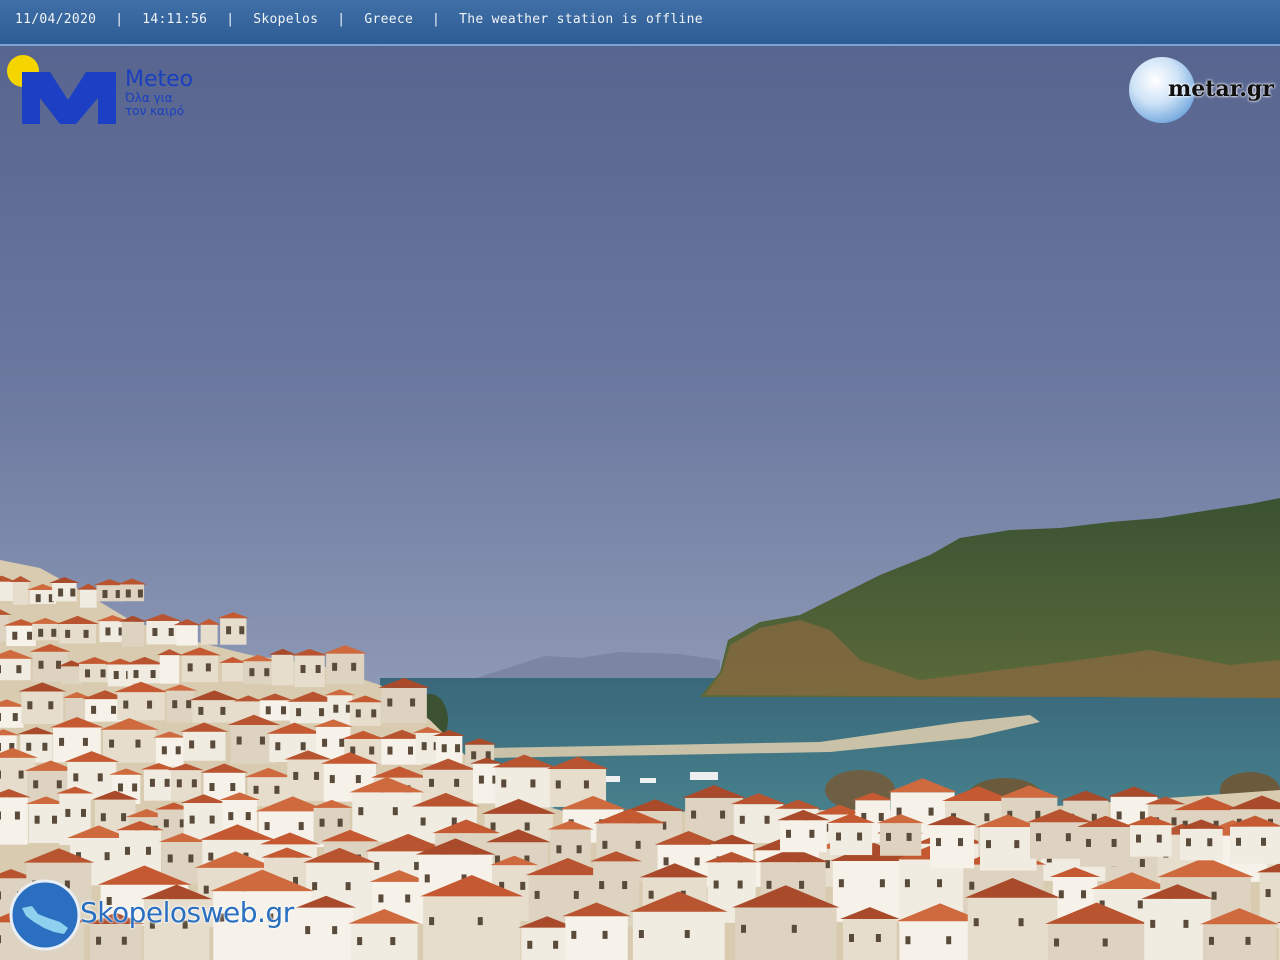 The image size is (1280, 960). What do you see at coordinates (581, 19) in the screenshot?
I see `station-status-text: The weather station is offline` at bounding box center [581, 19].